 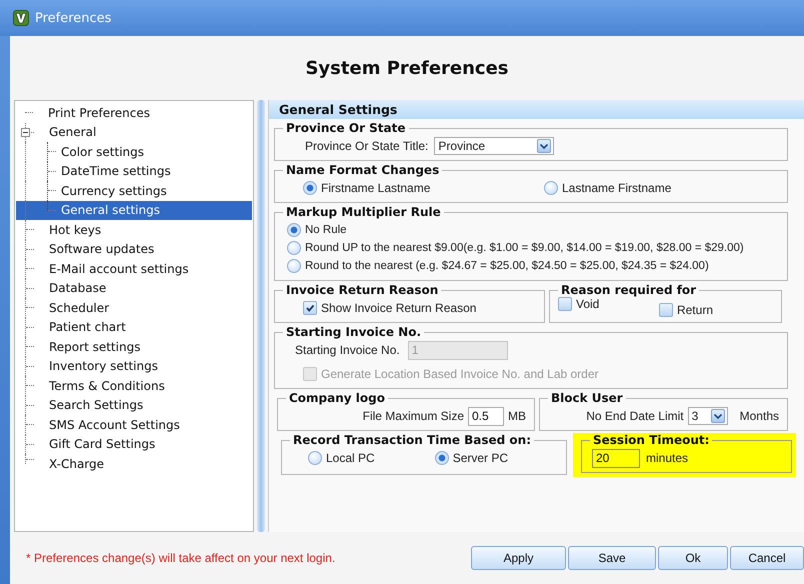 What do you see at coordinates (759, 416) in the screenshot?
I see `unit-label: Months` at bounding box center [759, 416].